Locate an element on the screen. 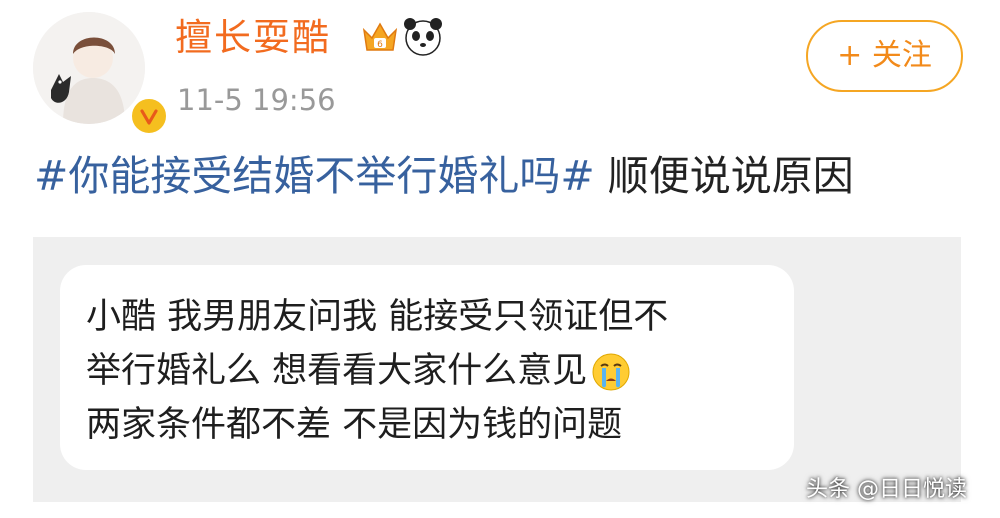 This screenshot has height=518, width=1000. post-body-text: 顺便说说原因 is located at coordinates (724, 176).